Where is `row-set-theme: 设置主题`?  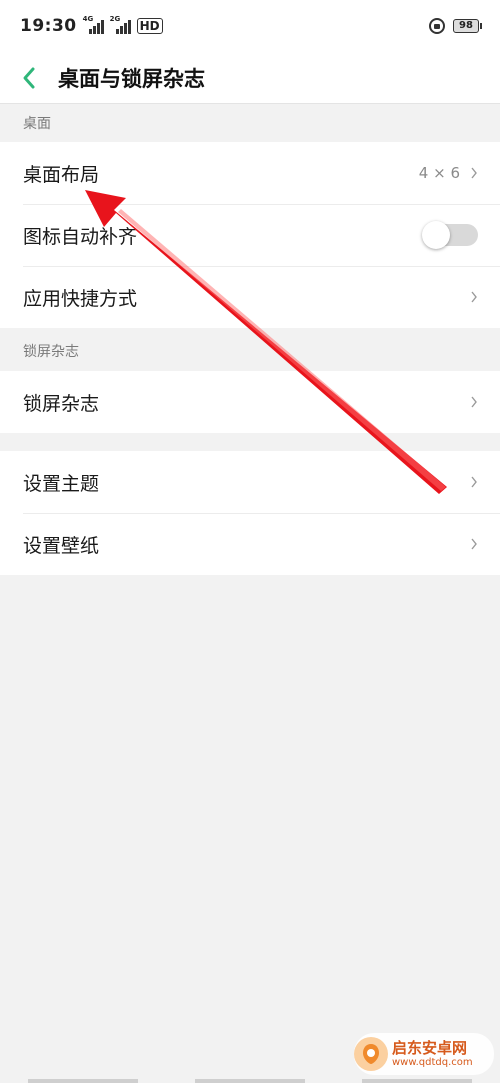 row-set-theme: 设置主题 is located at coordinates (250, 482).